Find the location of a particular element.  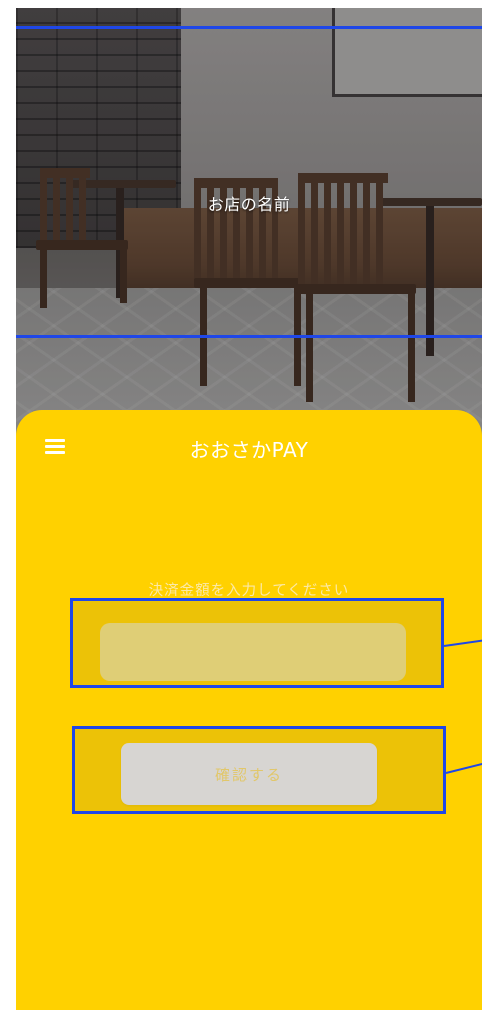

app-title: おおさかPAY is located at coordinates (249, 450).